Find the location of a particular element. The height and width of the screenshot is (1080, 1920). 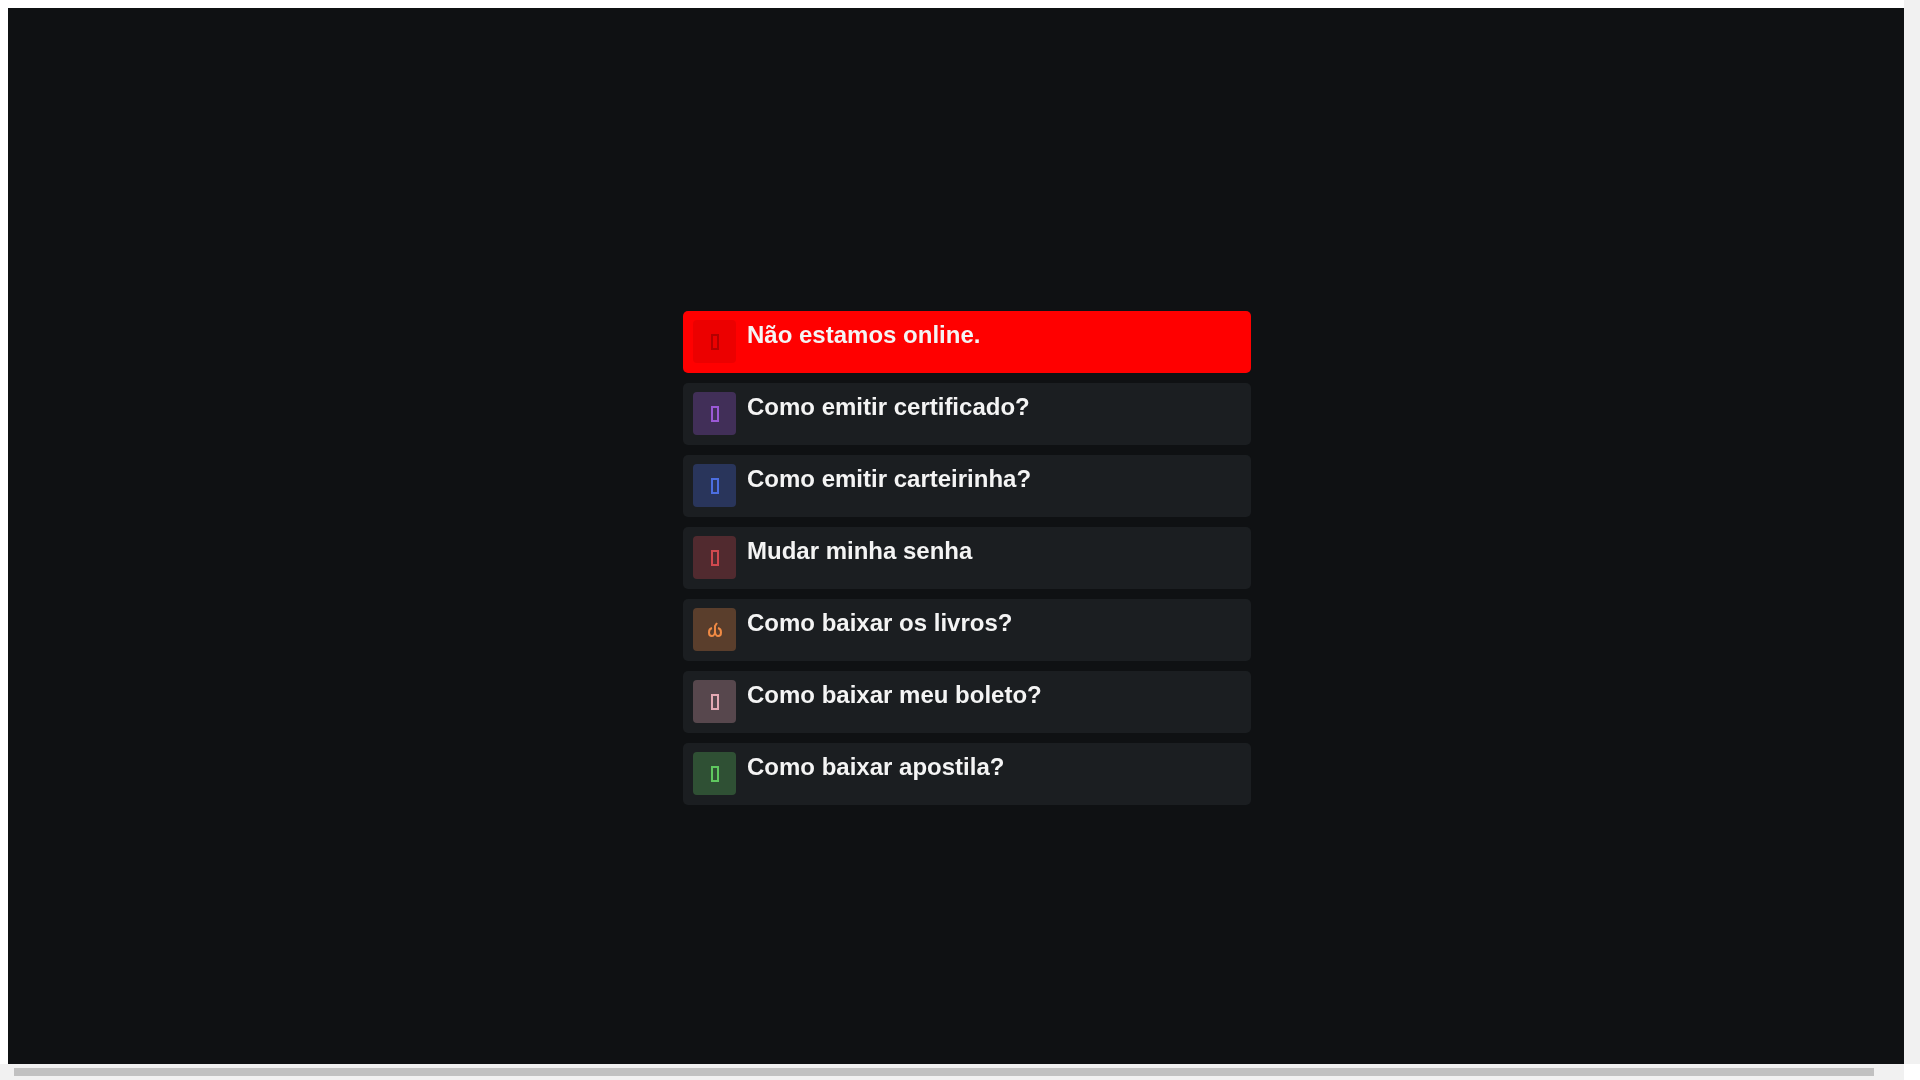

question-button: Como emitir carteirinha? is located at coordinates (967, 486).